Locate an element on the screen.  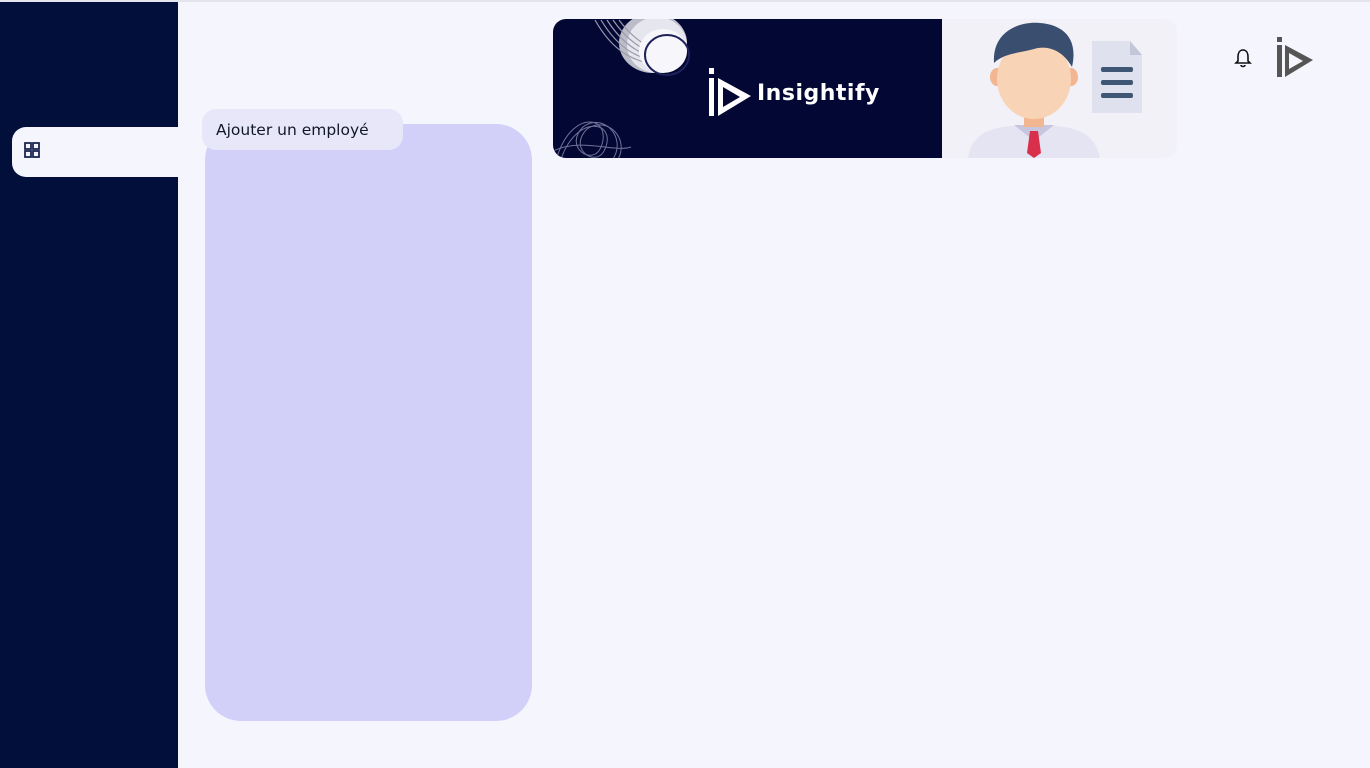
employee-illustration-icon is located at coordinates (1055, 90).